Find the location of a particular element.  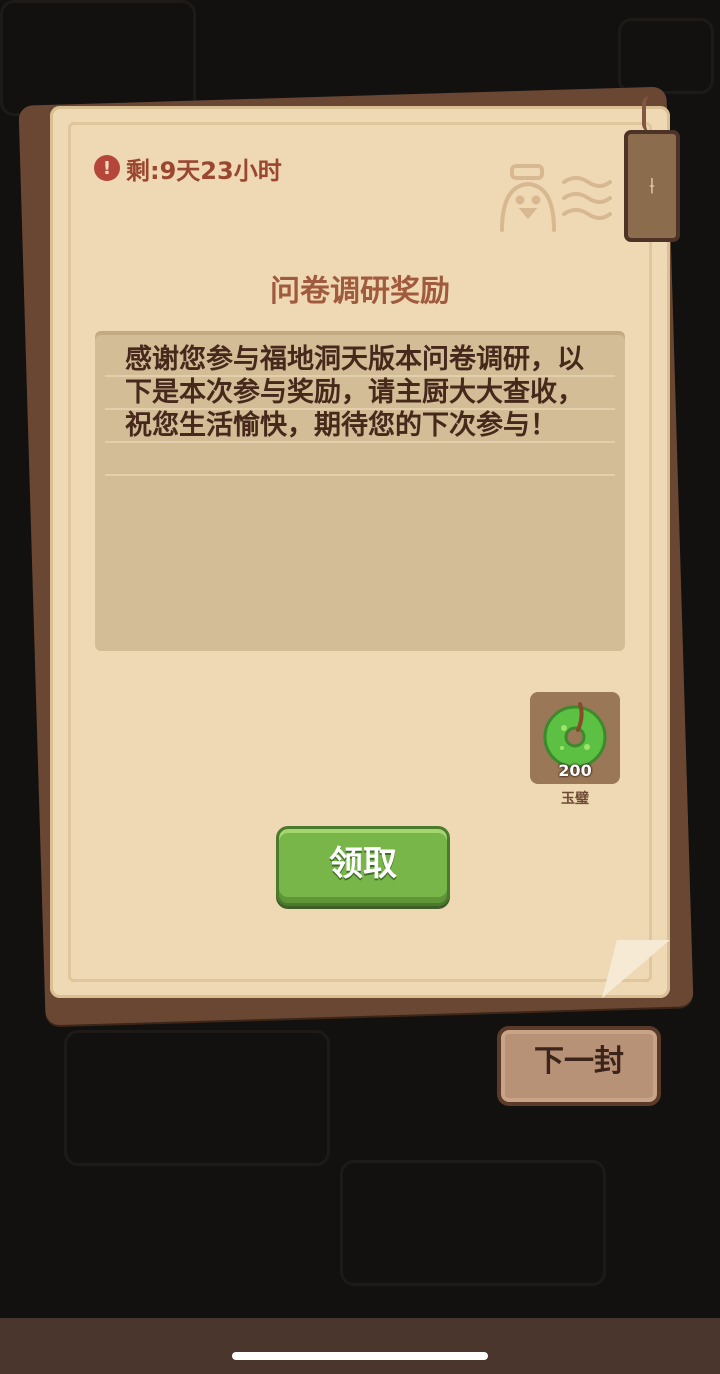

bottom-bar is located at coordinates (360, 1346).